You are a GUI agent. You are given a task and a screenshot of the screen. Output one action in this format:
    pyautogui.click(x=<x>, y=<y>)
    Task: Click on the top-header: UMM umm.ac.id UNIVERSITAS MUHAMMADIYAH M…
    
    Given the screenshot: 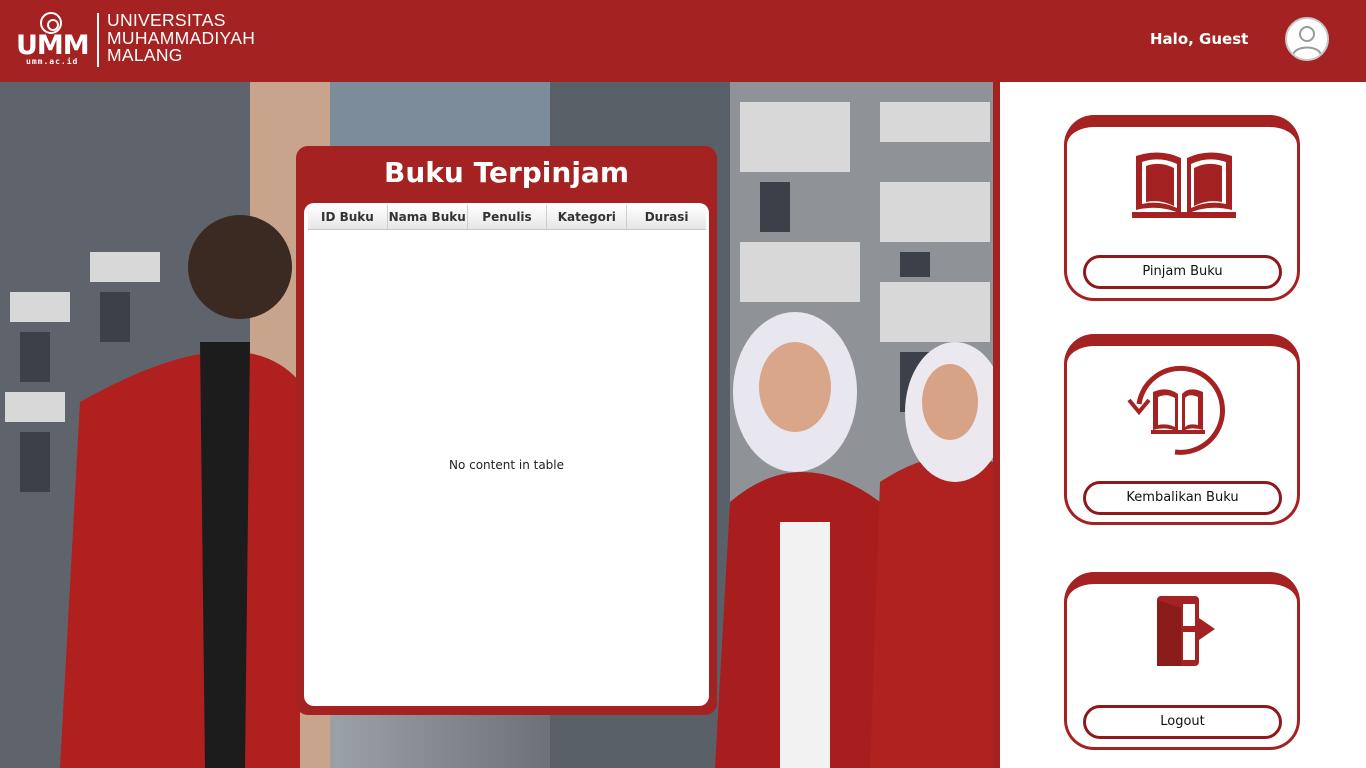 What is the action you would take?
    pyautogui.click(x=683, y=41)
    